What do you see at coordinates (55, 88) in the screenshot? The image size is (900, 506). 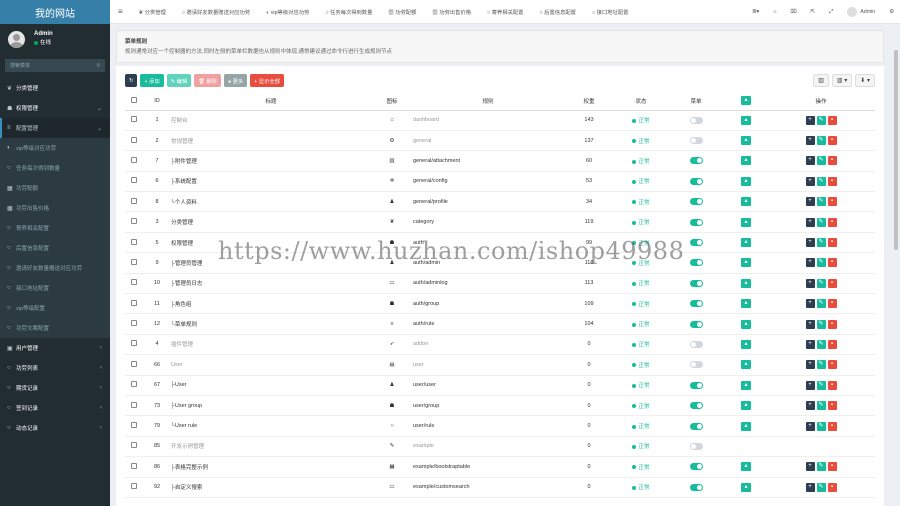 I see `sidebar-item: ❦ 分类管理` at bounding box center [55, 88].